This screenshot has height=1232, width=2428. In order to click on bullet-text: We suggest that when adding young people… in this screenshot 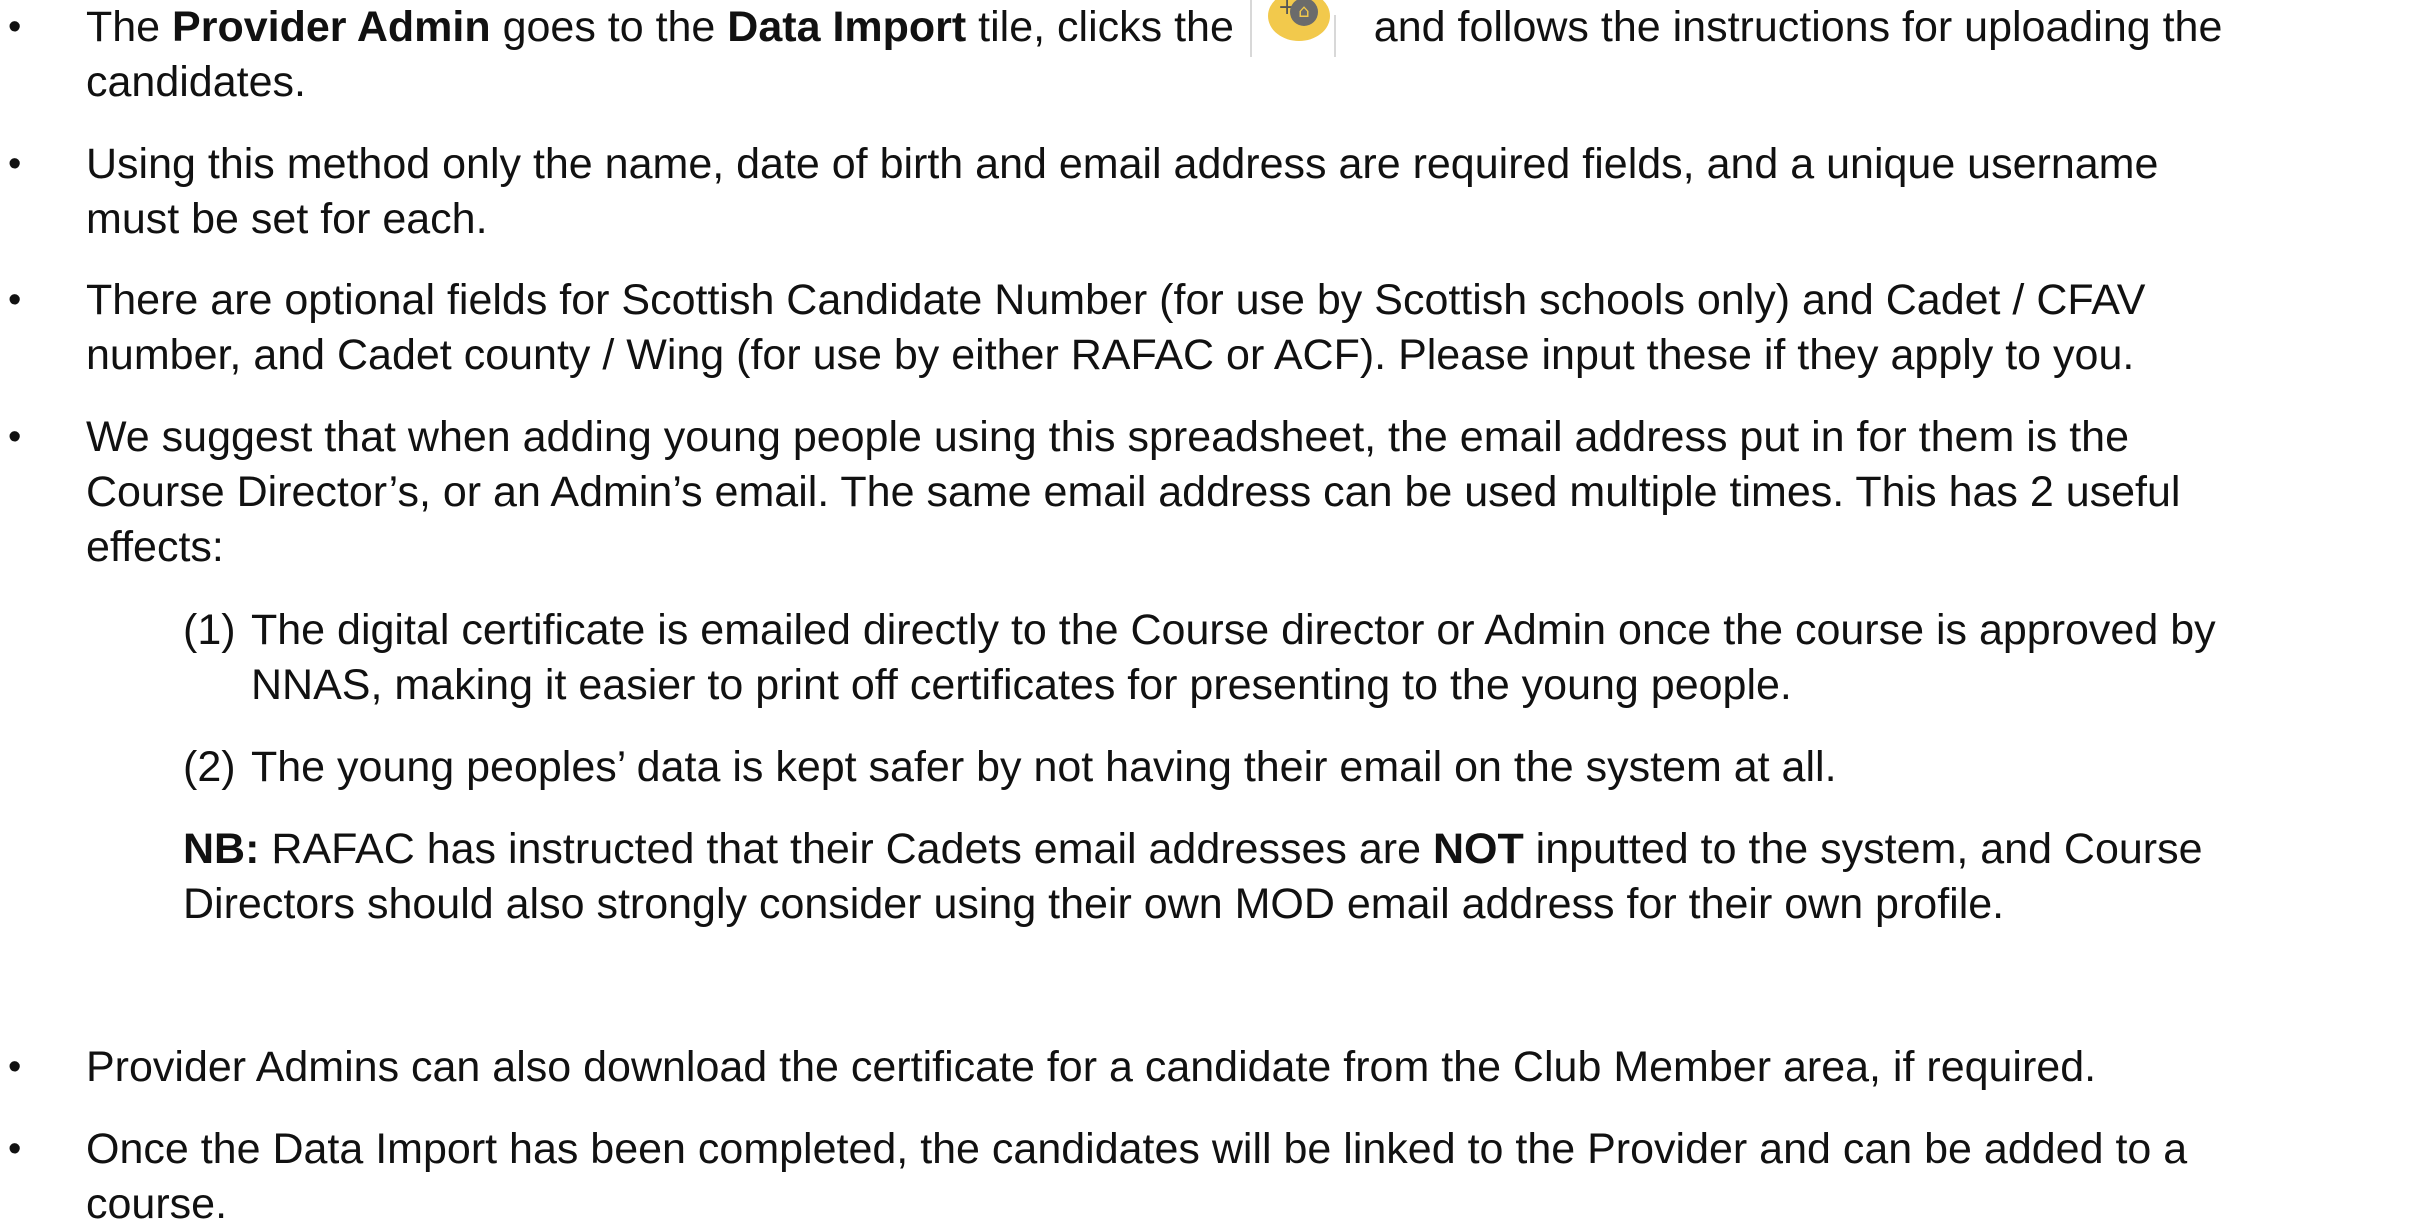, I will do `click(1251, 492)`.